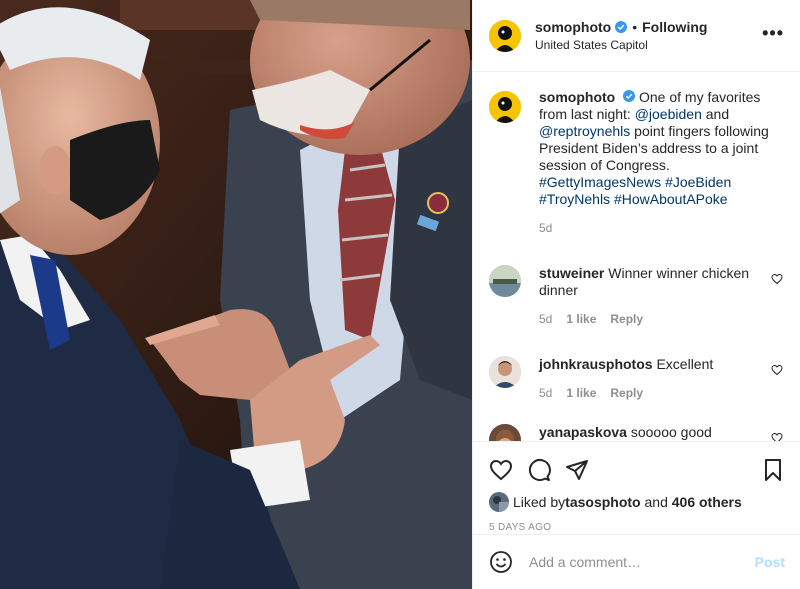 The image size is (800, 589). Describe the element at coordinates (577, 470) in the screenshot. I see `share-icon` at that location.